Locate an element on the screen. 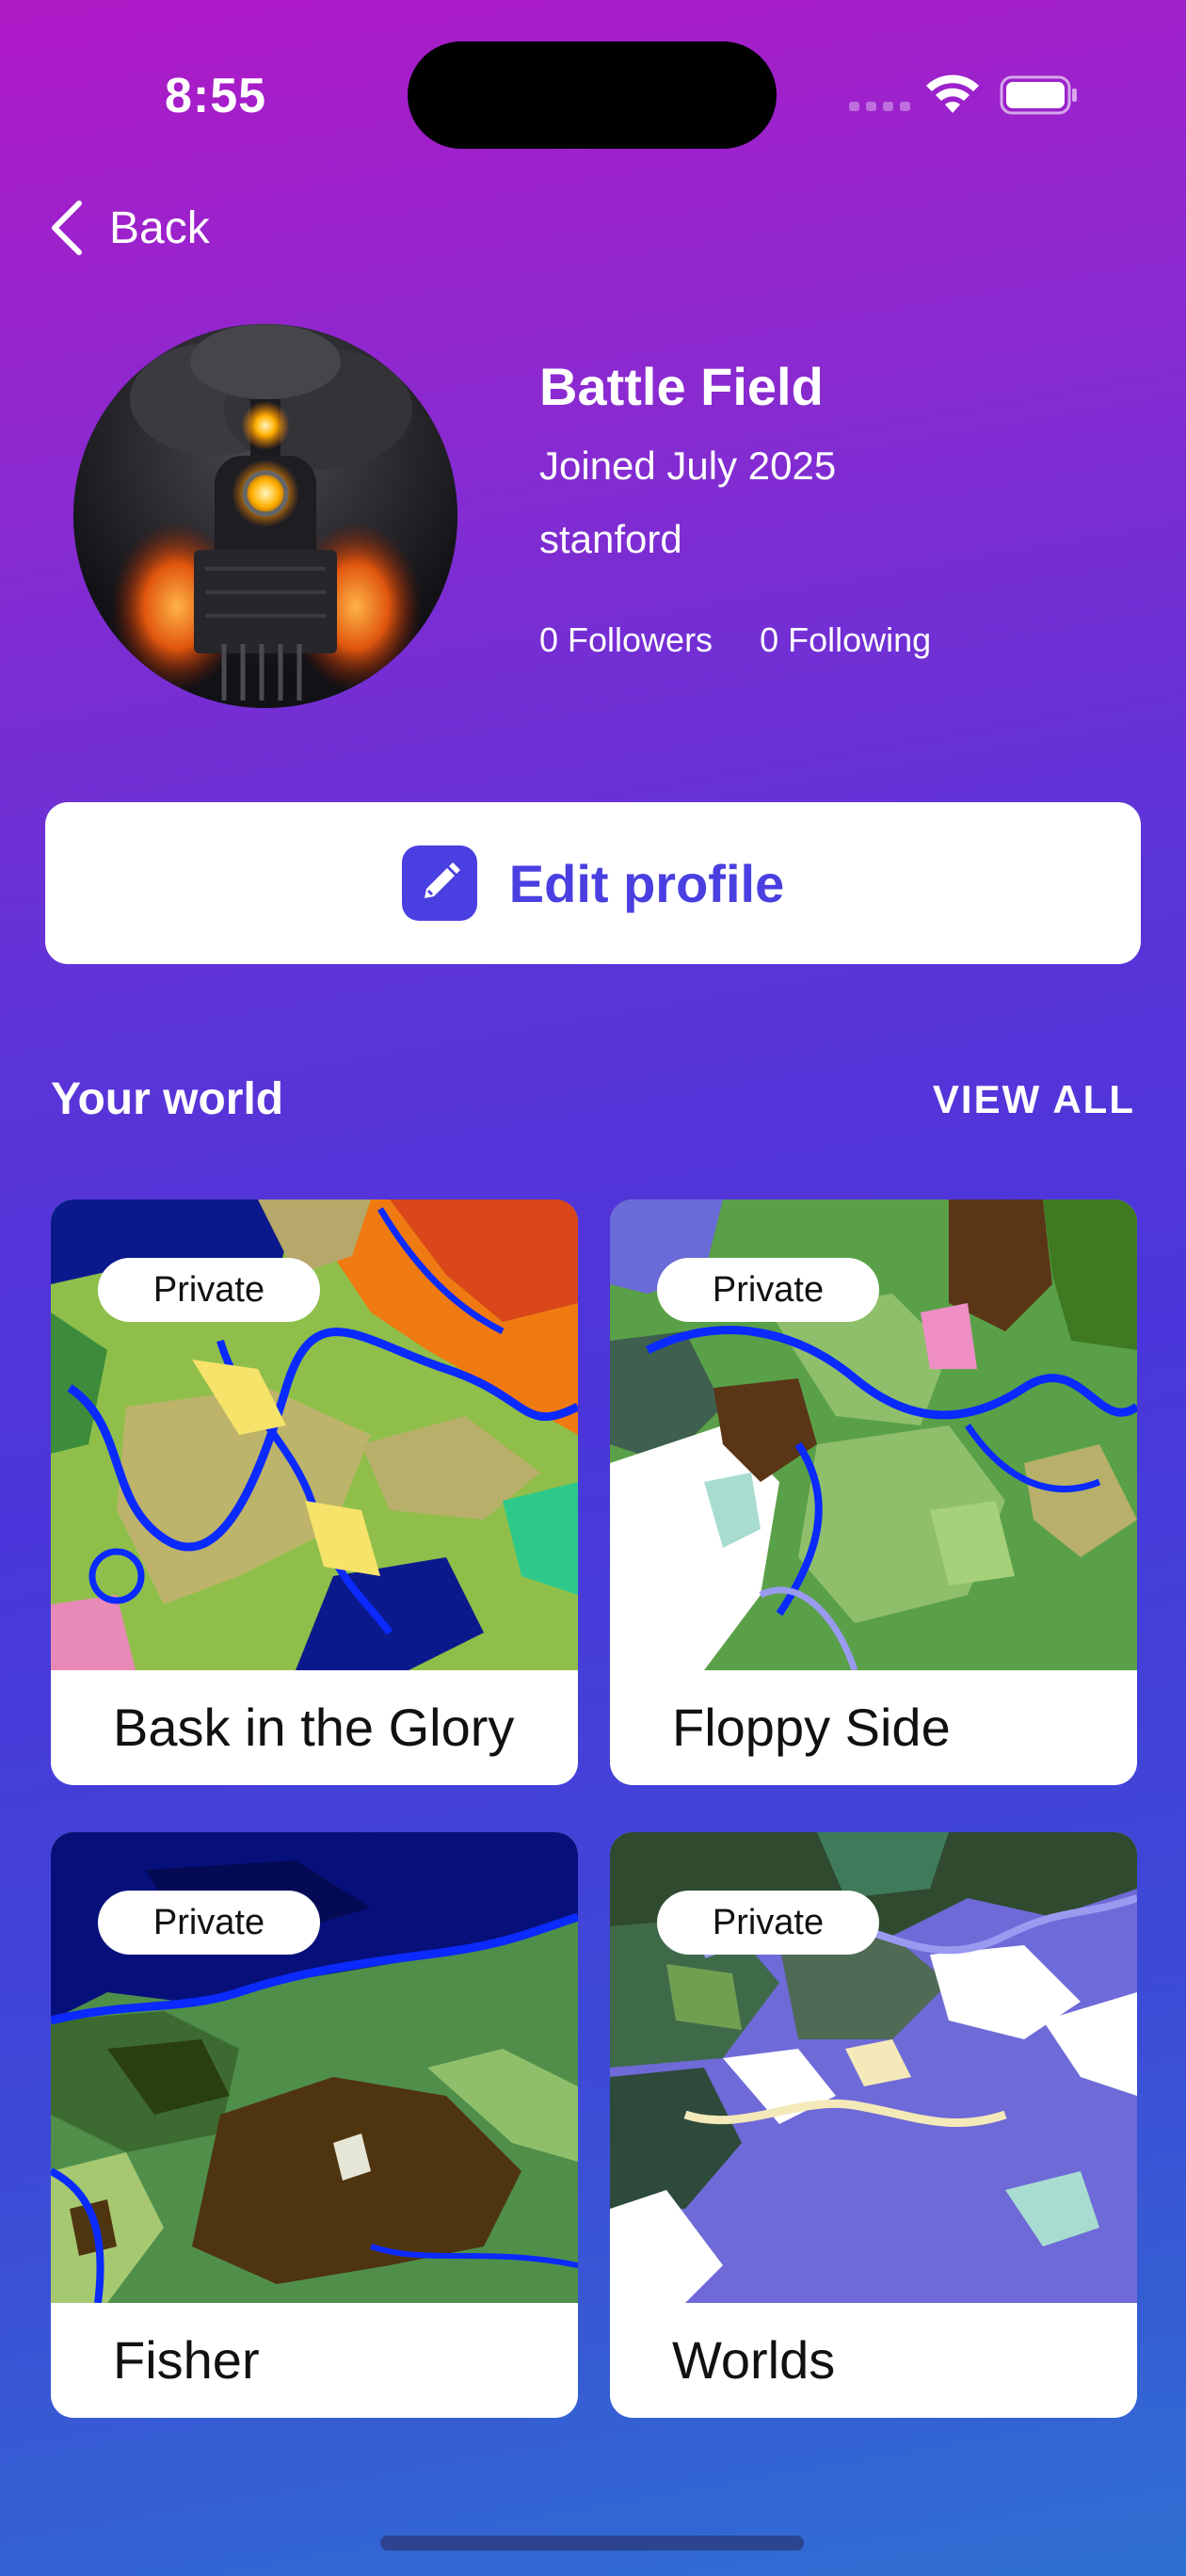  cellular-signal-icon is located at coordinates (879, 106).